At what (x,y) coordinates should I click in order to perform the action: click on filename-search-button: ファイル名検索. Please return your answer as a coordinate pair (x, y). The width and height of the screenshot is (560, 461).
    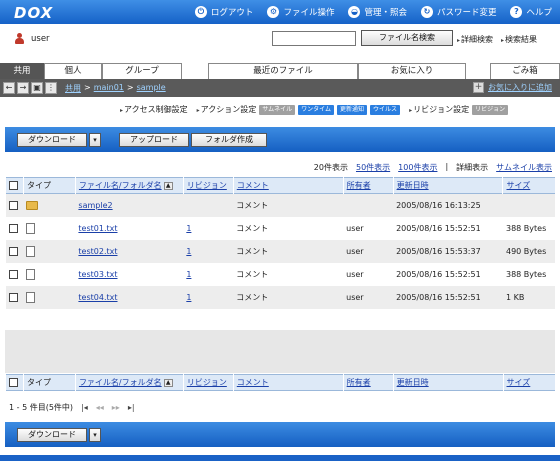
    Looking at the image, I should click on (407, 38).